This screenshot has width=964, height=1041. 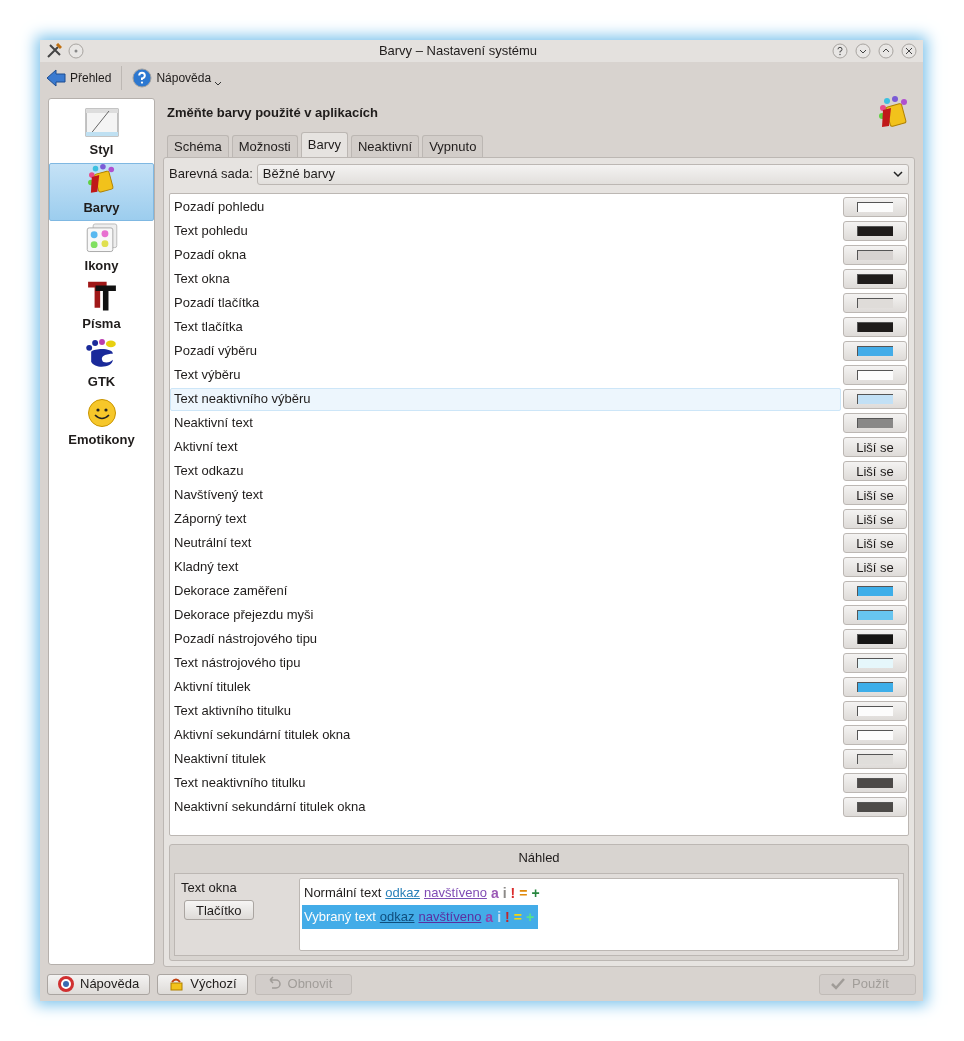 What do you see at coordinates (324, 144) in the screenshot?
I see `tab: Barvy` at bounding box center [324, 144].